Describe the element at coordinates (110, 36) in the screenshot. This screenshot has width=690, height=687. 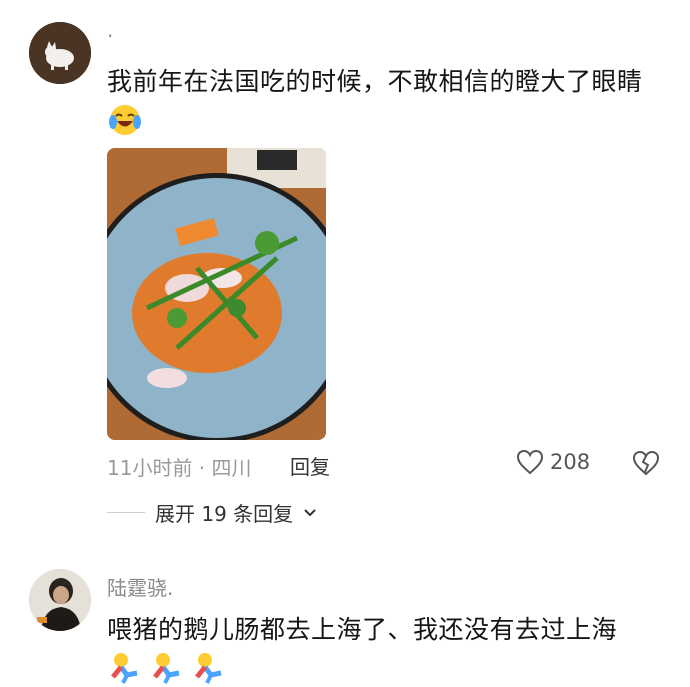
I see `username: ·` at that location.